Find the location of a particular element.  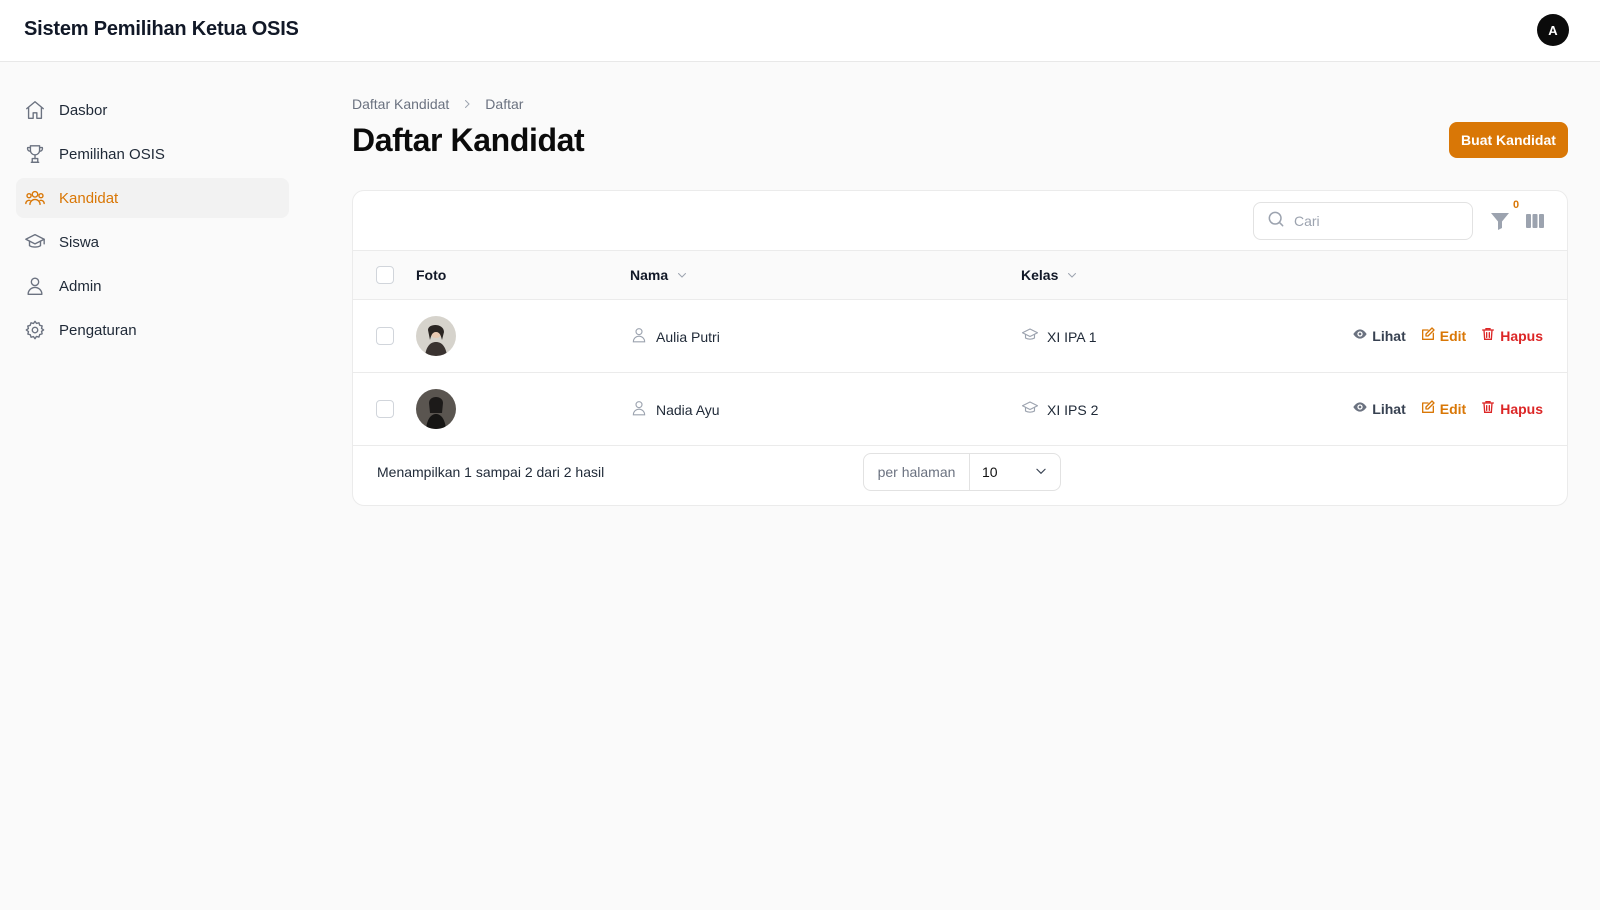

candidate-class: XI IPA 1 is located at coordinates (1059, 336).